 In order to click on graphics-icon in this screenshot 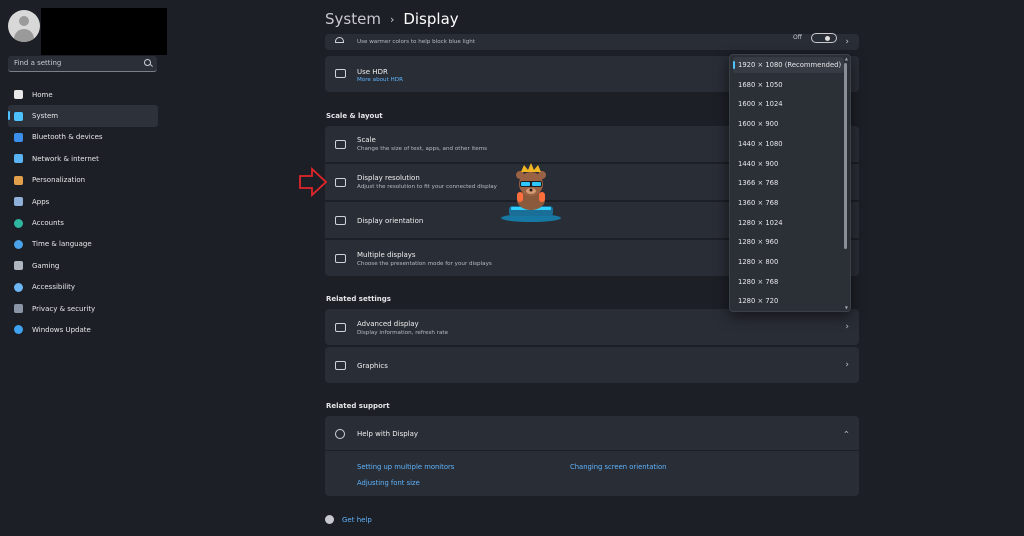, I will do `click(340, 365)`.